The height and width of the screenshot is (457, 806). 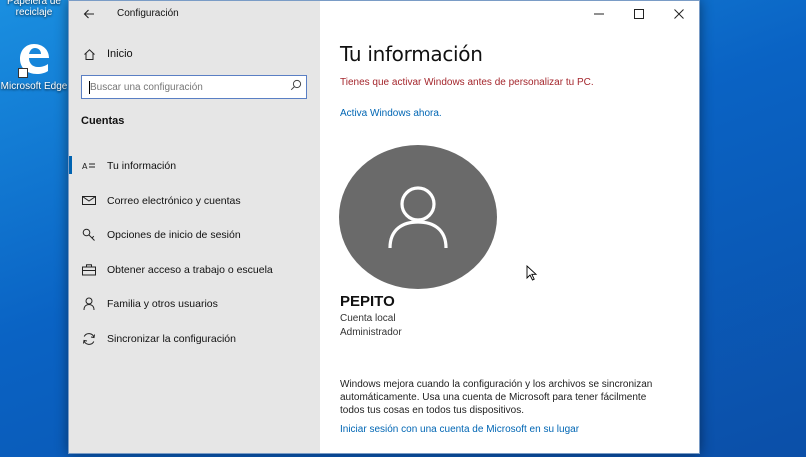 What do you see at coordinates (162, 304) in the screenshot?
I see `sidebar-item-label: Familia y otros usuarios` at bounding box center [162, 304].